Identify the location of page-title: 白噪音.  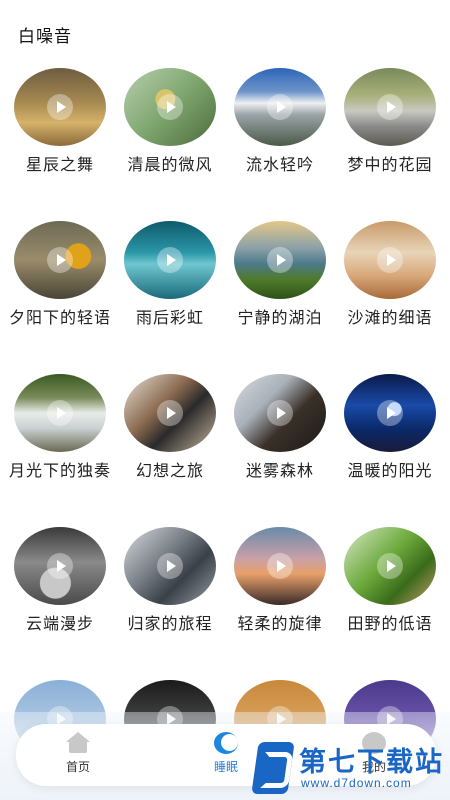
(45, 36).